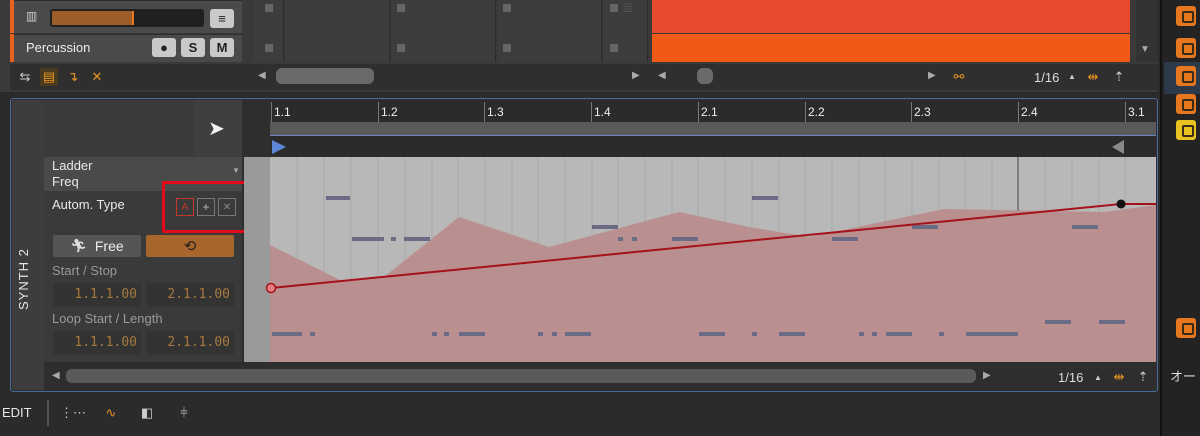 This screenshot has height=436, width=1200. What do you see at coordinates (279, 147) in the screenshot?
I see `loop-start-marker` at bounding box center [279, 147].